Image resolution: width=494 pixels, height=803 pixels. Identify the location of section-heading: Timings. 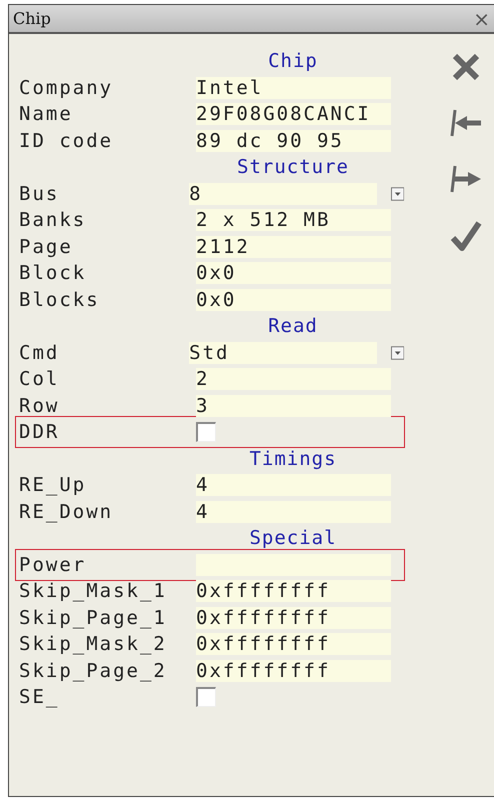
(293, 459).